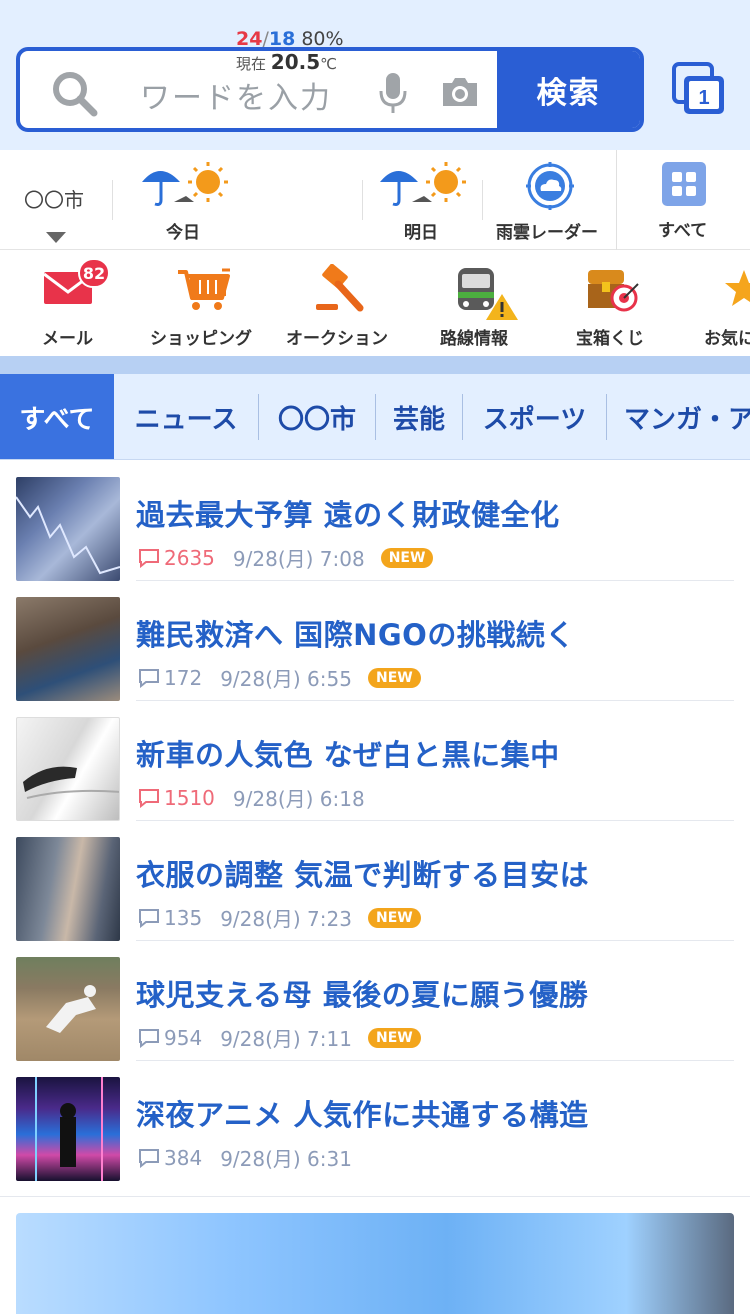 Image resolution: width=750 pixels, height=1314 pixels. I want to click on news-item: 球児支える母 最後の夏に願う優勝 954 9/28(月) 7:11 NEW, so click(375, 1000).